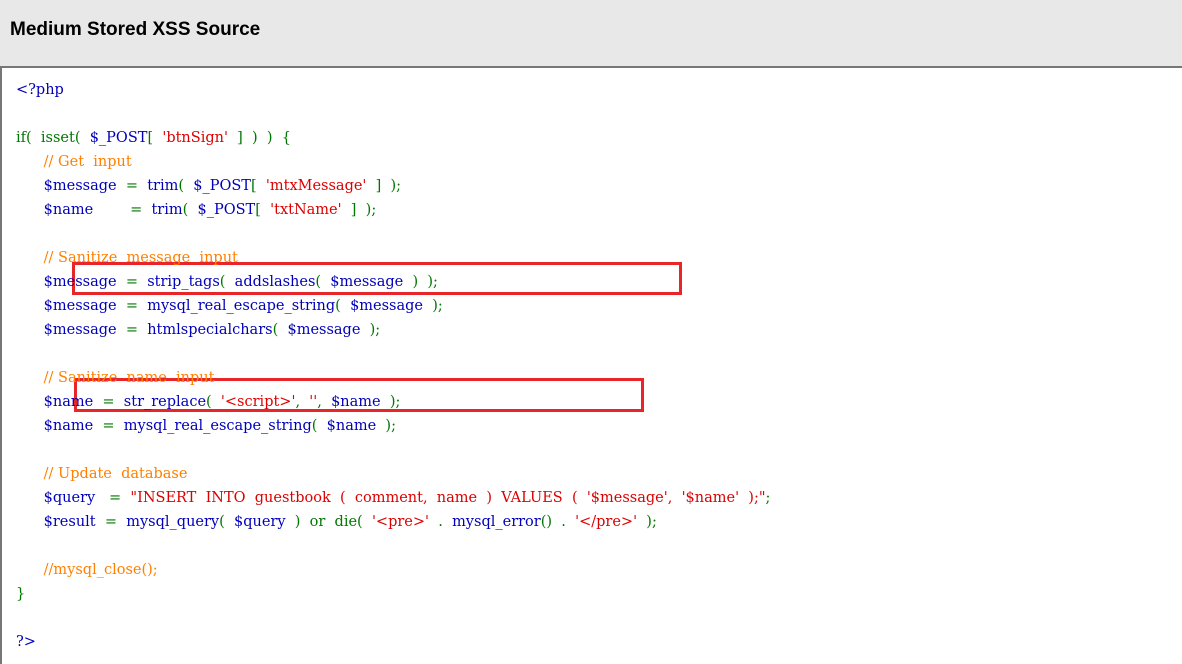 Image resolution: width=1182 pixels, height=664 pixels. What do you see at coordinates (135, 29) in the screenshot?
I see `page-title: Medium Stored XSS Source` at bounding box center [135, 29].